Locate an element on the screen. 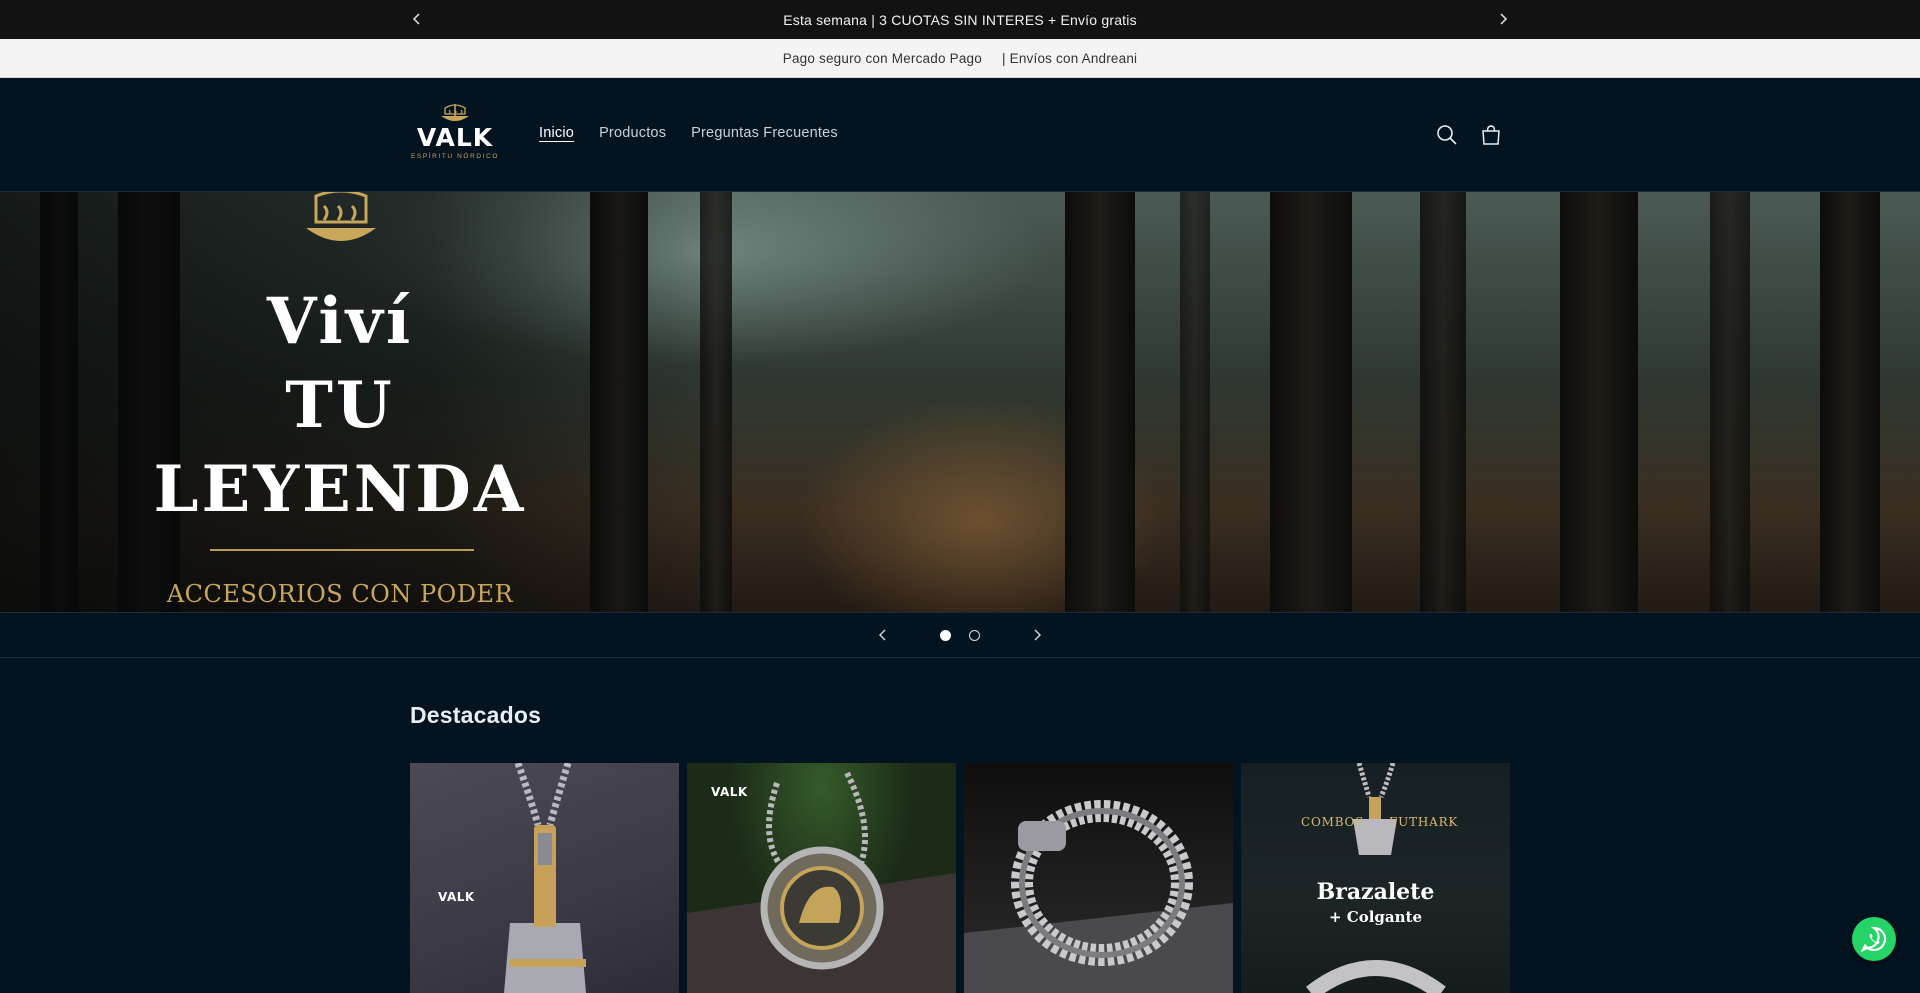  card-combo-label: COMBOS is located at coordinates (1333, 822).